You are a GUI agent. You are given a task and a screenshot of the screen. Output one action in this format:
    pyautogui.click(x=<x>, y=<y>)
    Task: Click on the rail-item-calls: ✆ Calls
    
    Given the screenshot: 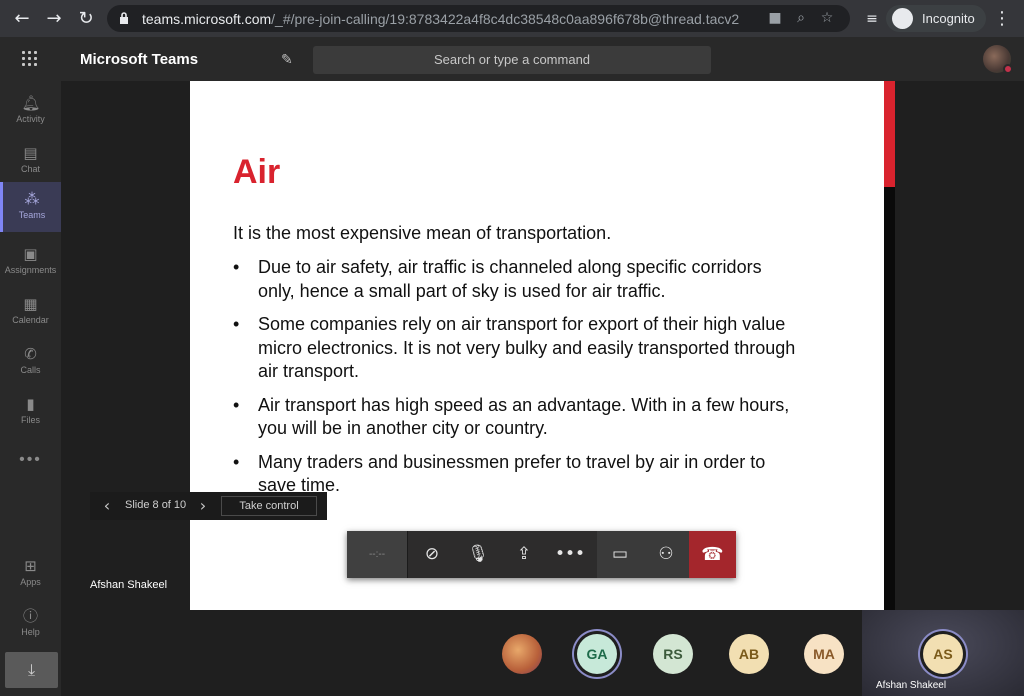 What is the action you would take?
    pyautogui.click(x=30, y=362)
    